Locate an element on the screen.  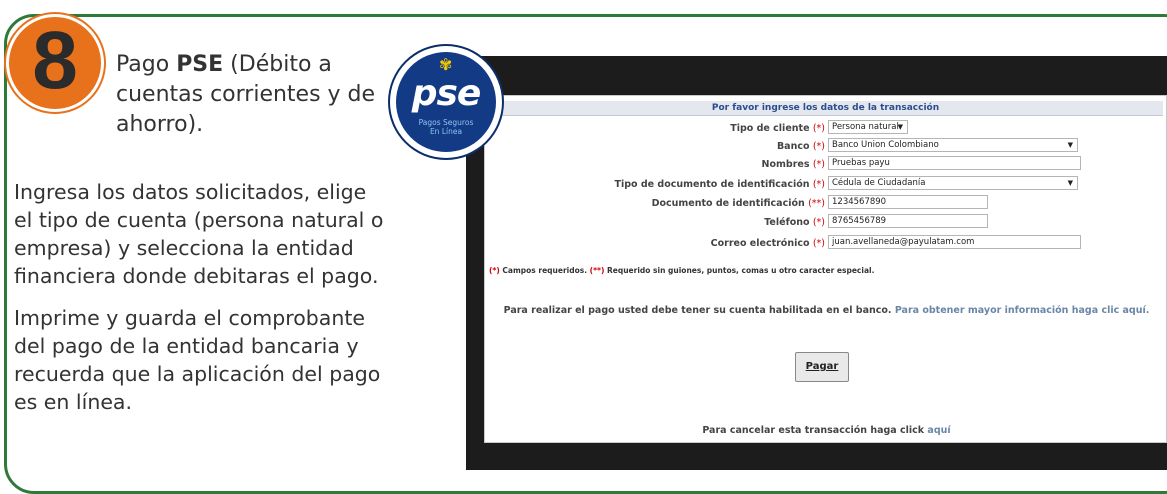
pse-logo-subtitle: Pagos Seguros En Línea is located at coordinates (446, 127).